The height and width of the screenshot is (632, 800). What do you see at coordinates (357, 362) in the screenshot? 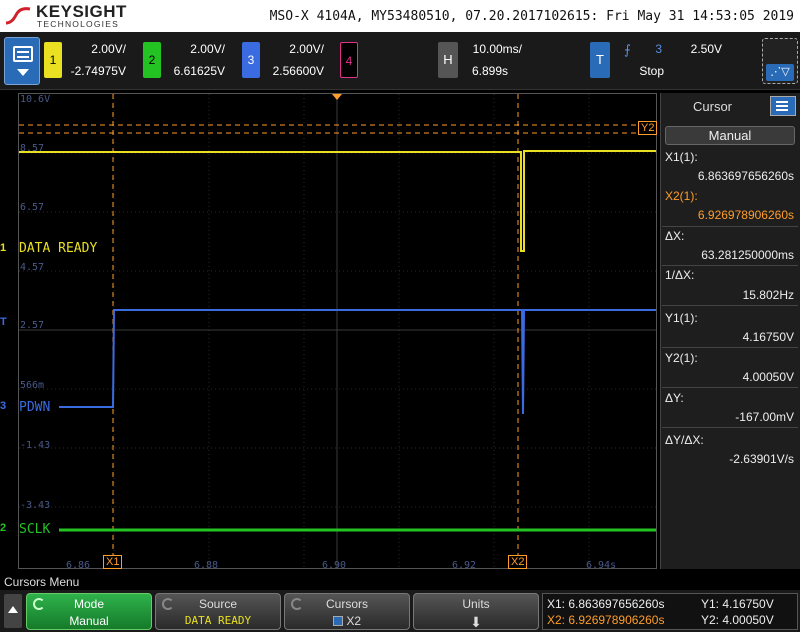
I see `trace-pdwn` at bounding box center [357, 362].